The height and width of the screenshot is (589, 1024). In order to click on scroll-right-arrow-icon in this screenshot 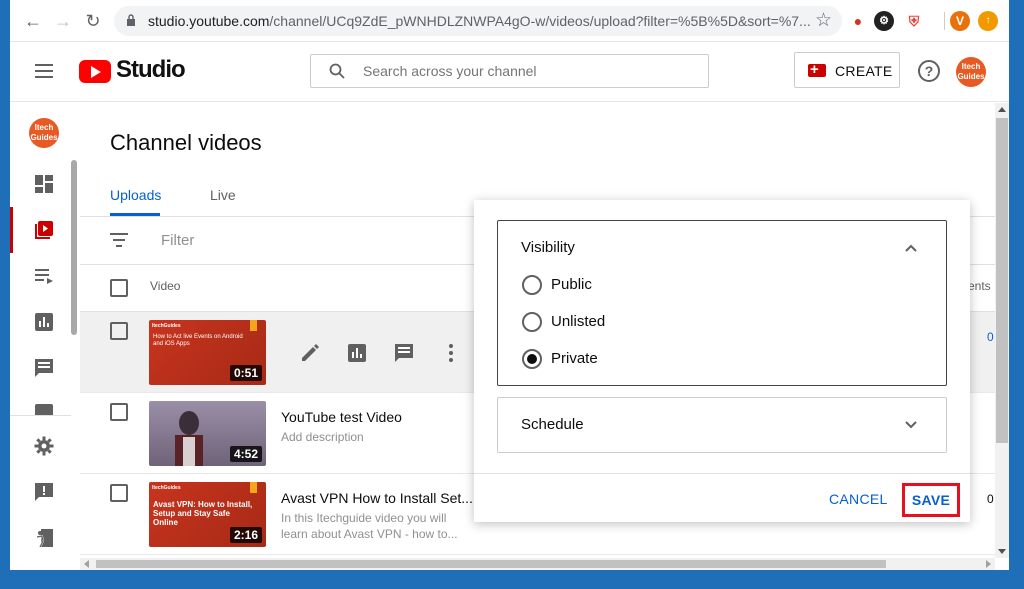, I will do `click(988, 564)`.